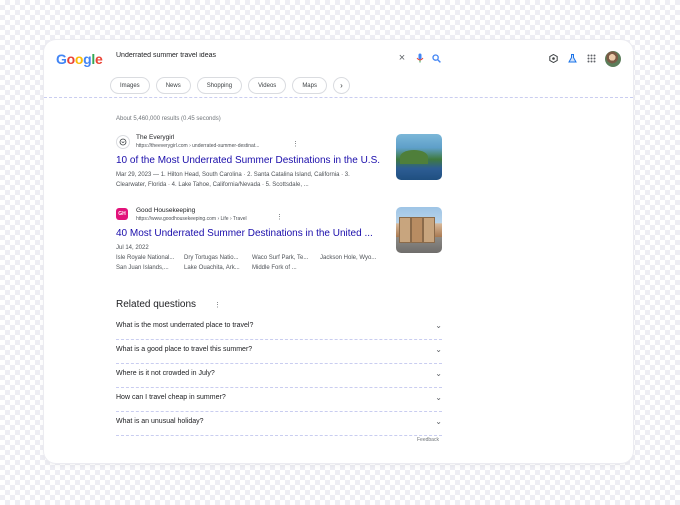 The height and width of the screenshot is (505, 680). Describe the element at coordinates (279, 435) in the screenshot. I see `divider` at that location.